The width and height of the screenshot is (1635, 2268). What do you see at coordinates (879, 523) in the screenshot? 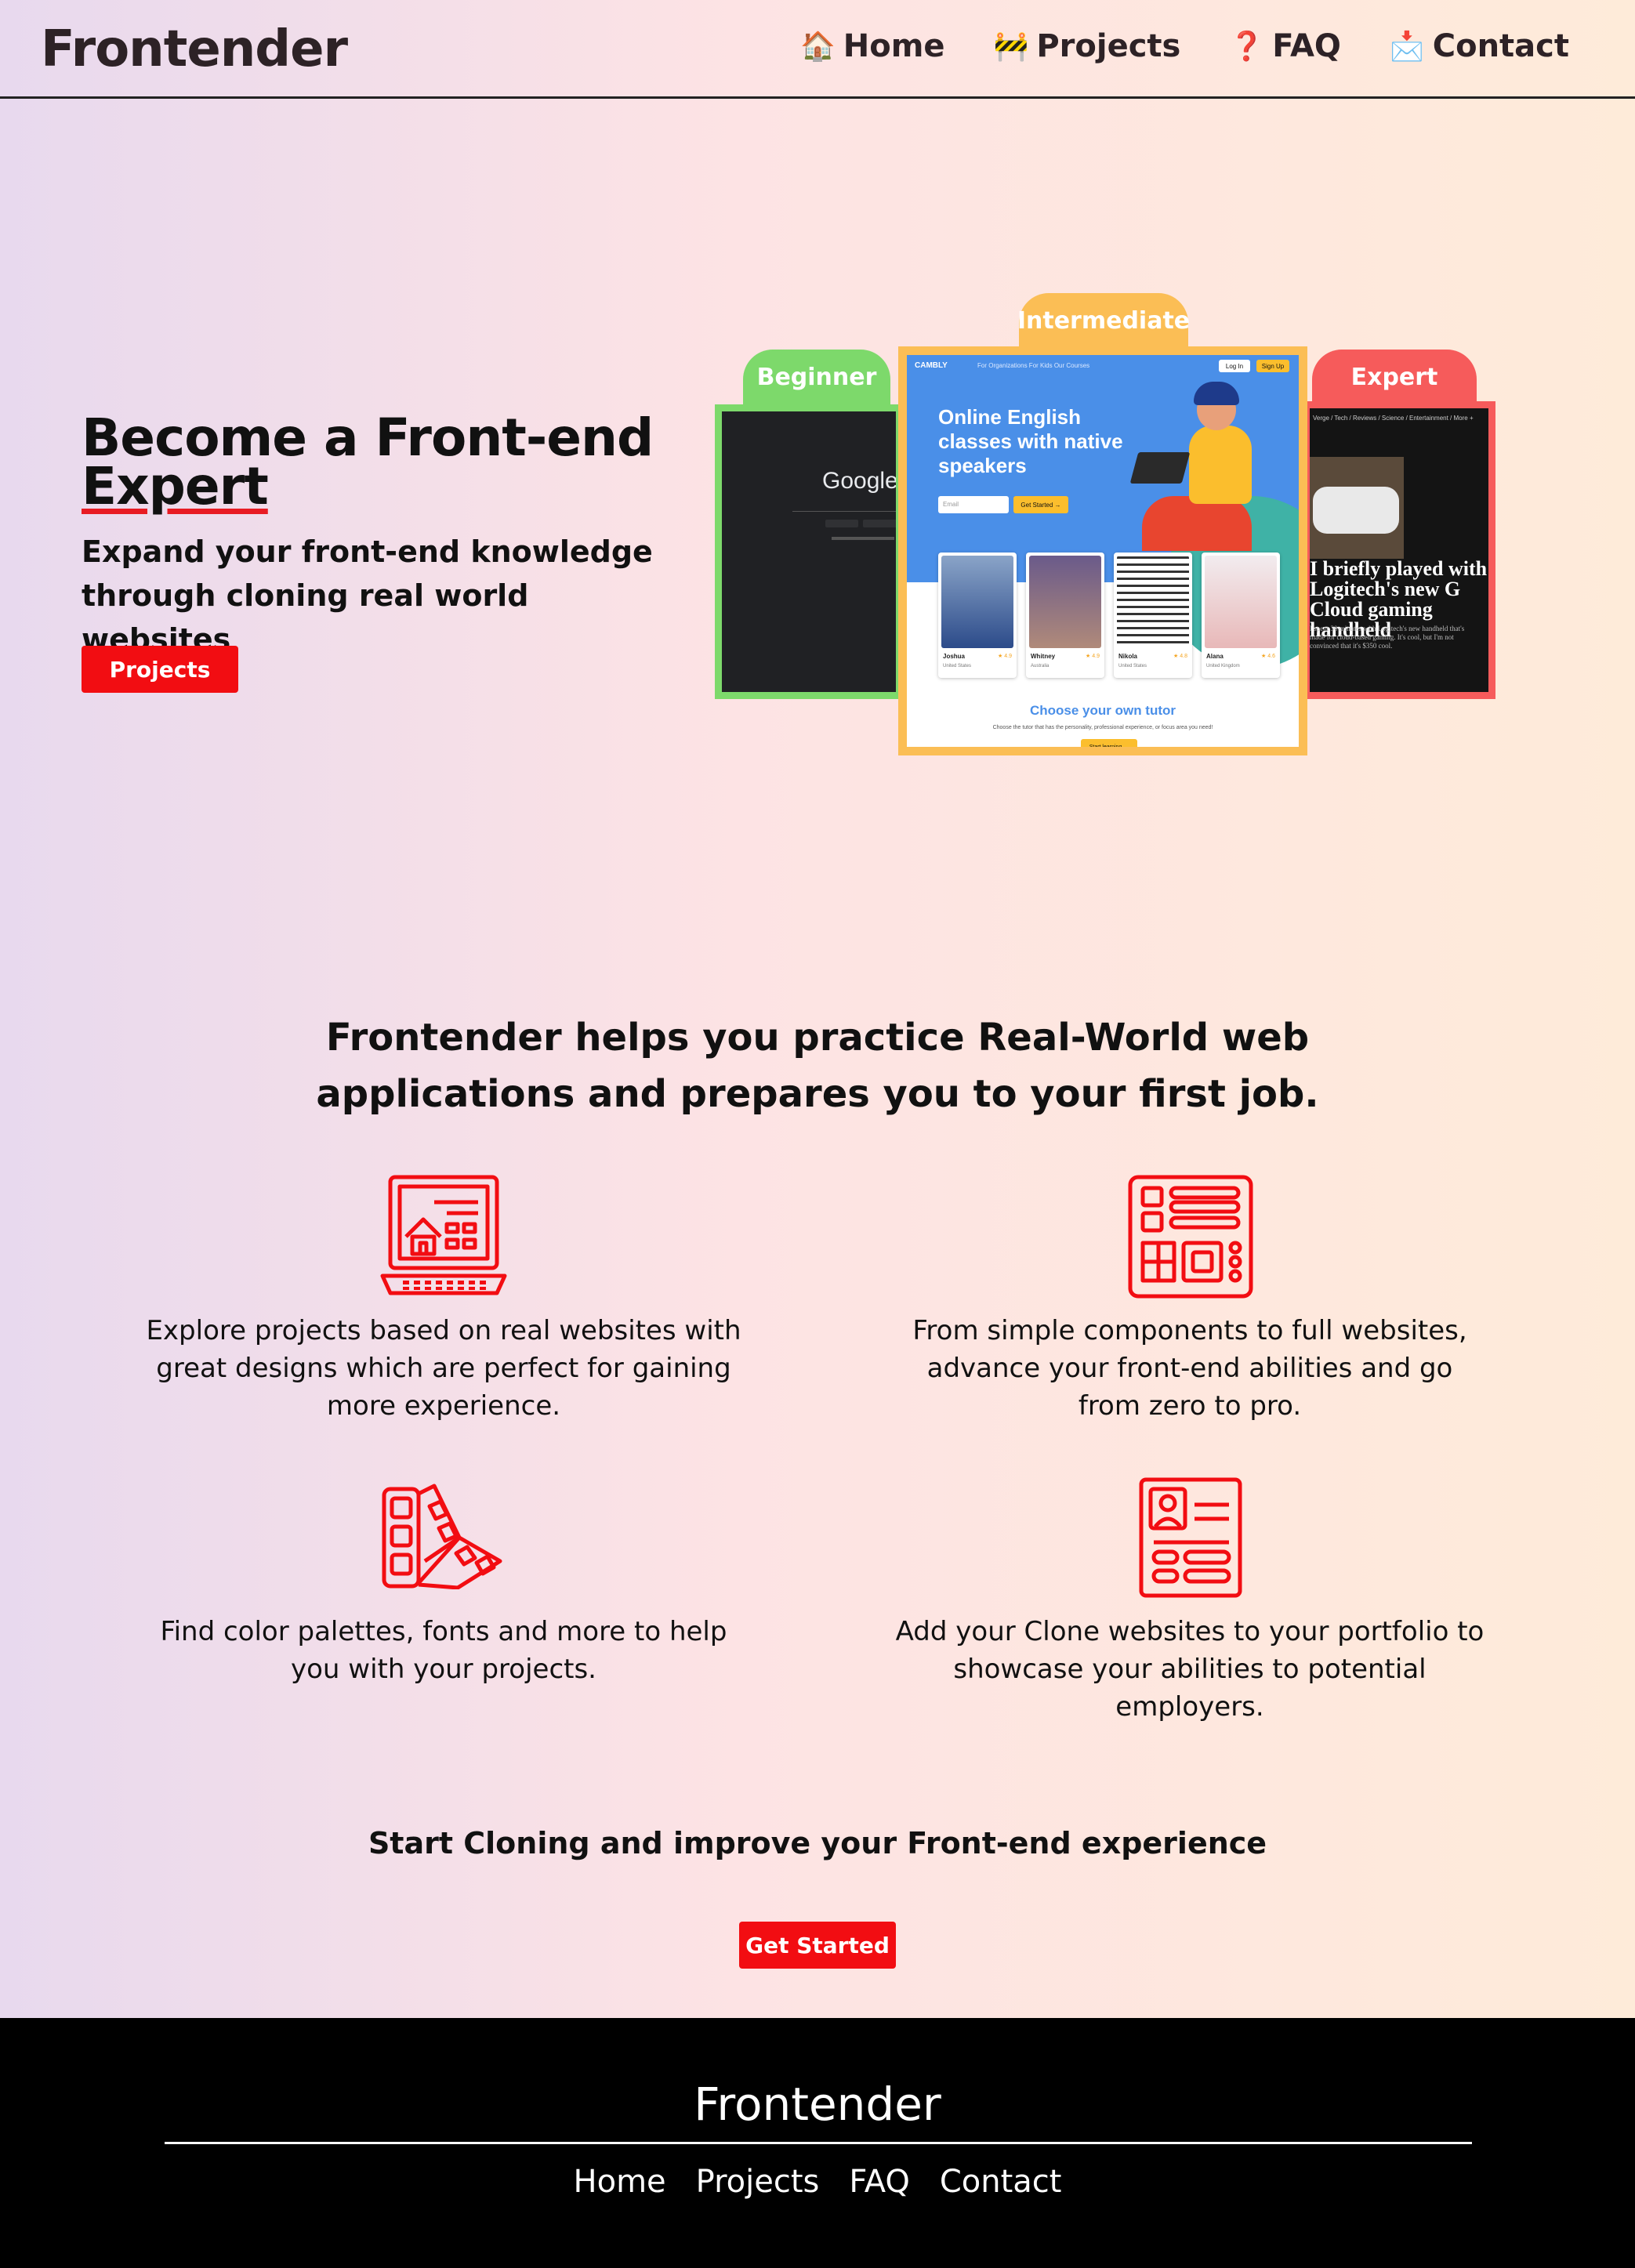
I see `lucky-button` at bounding box center [879, 523].